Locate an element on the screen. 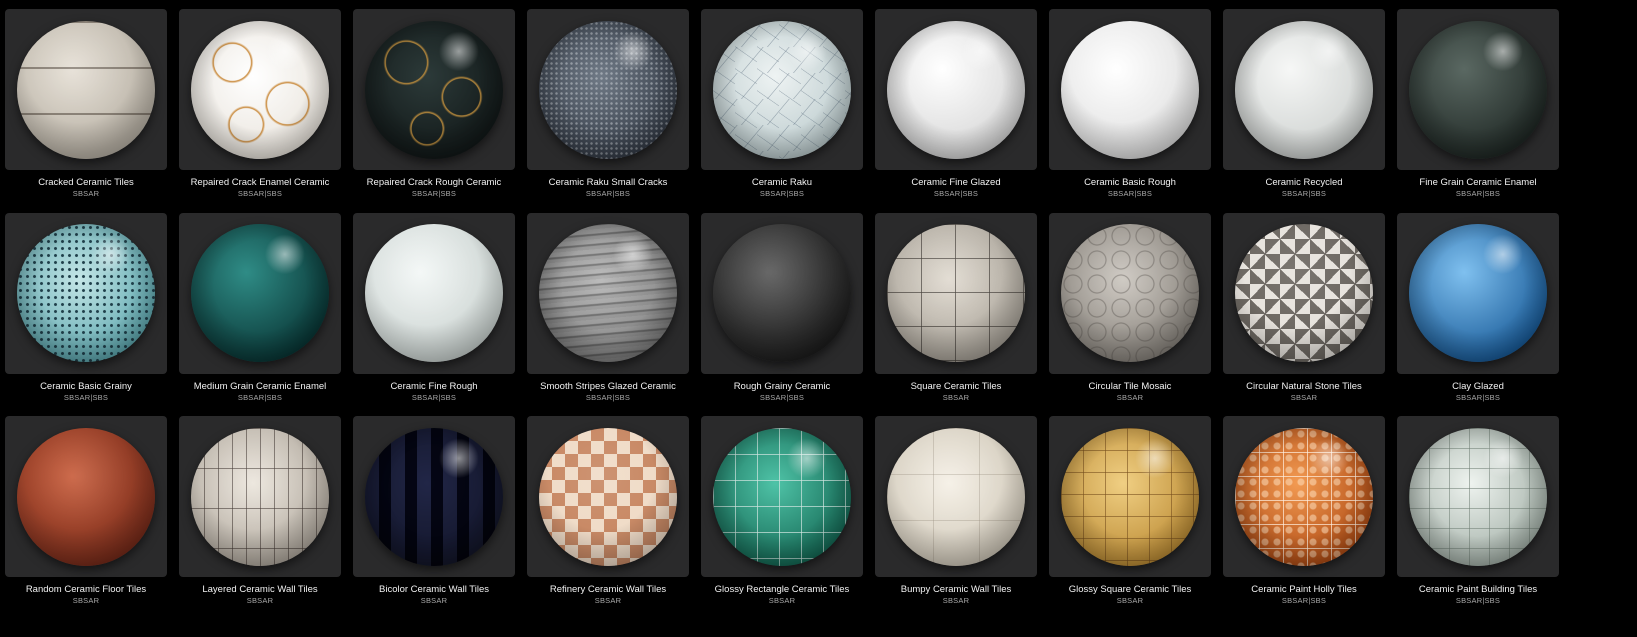 The width and height of the screenshot is (1637, 637). material-name: Bumpy Ceramic Wall Tiles is located at coordinates (956, 589).